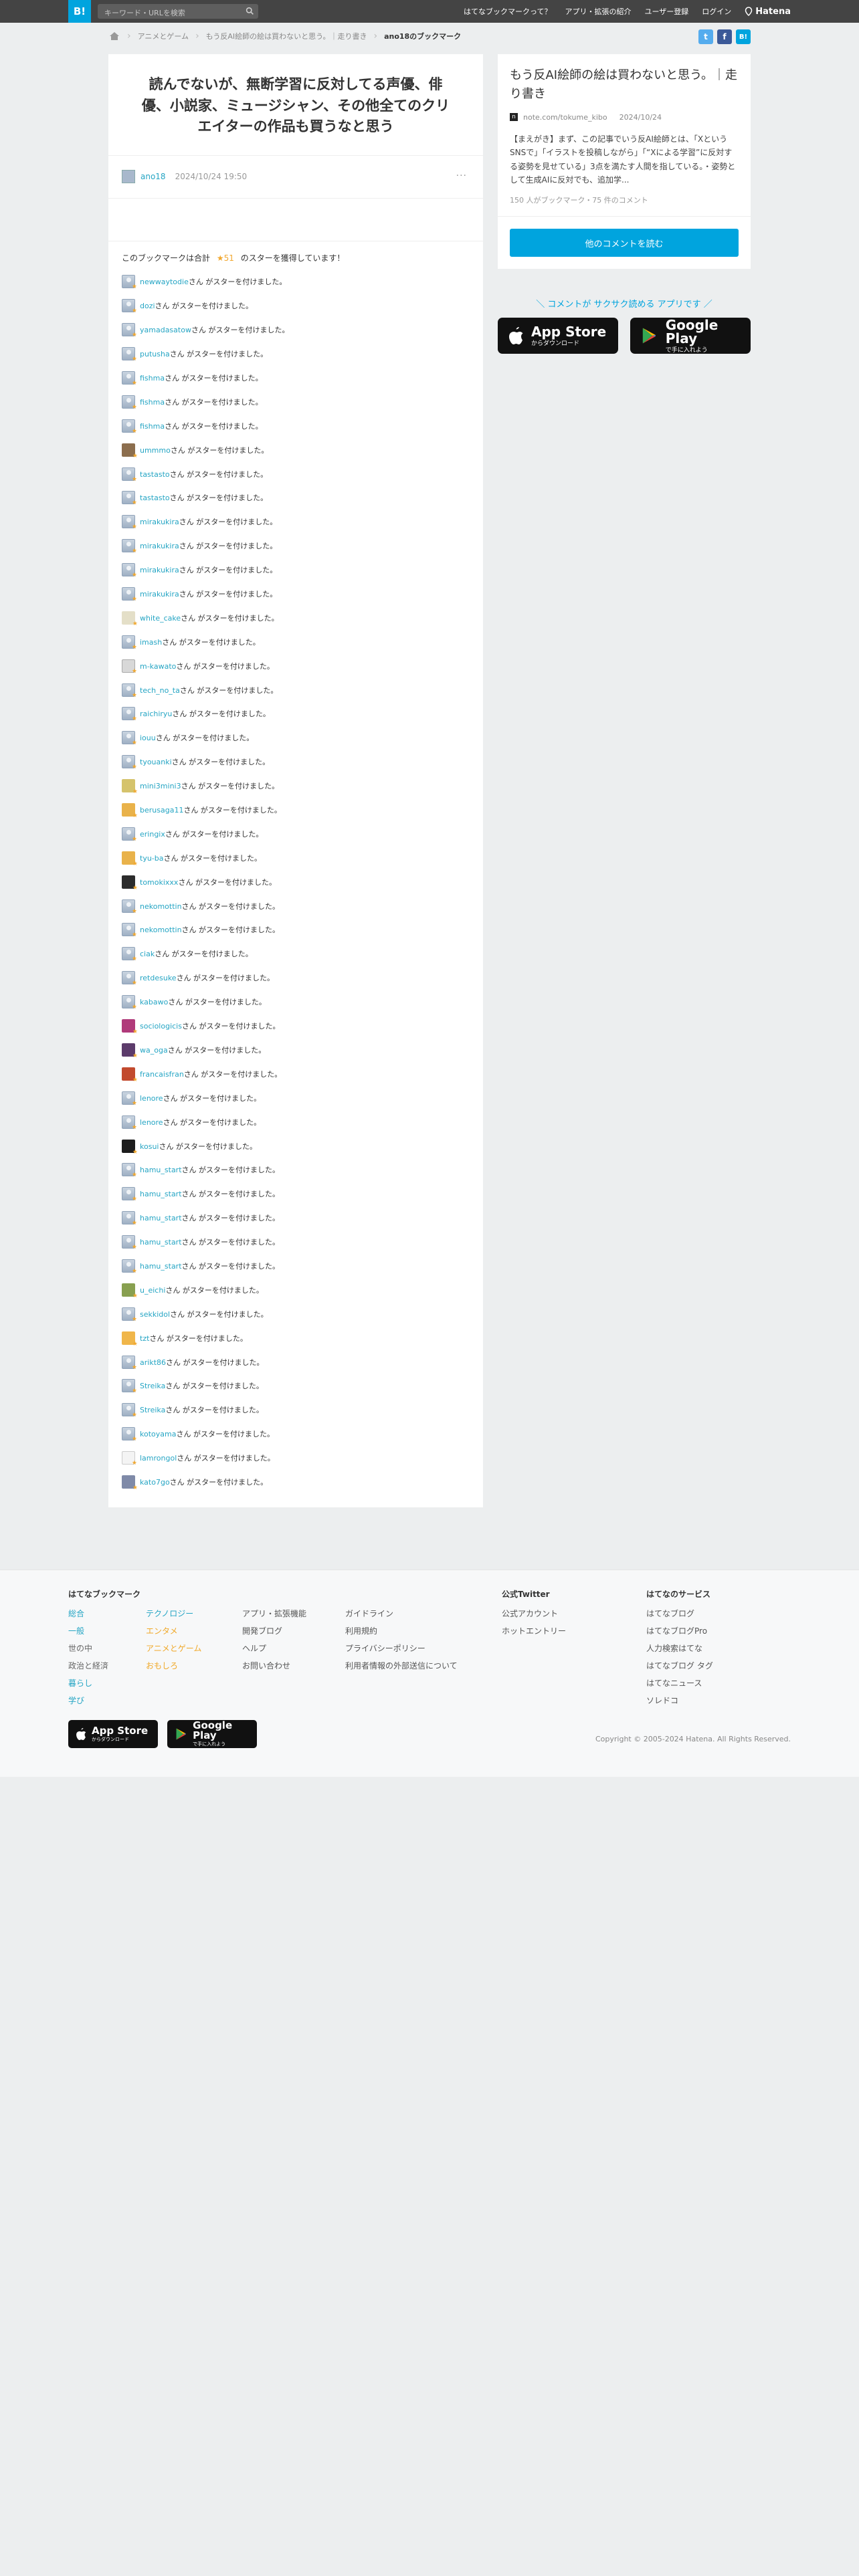 Image resolution: width=859 pixels, height=2576 pixels. I want to click on footer-link: 利用者情報の外部送信について, so click(401, 1666).